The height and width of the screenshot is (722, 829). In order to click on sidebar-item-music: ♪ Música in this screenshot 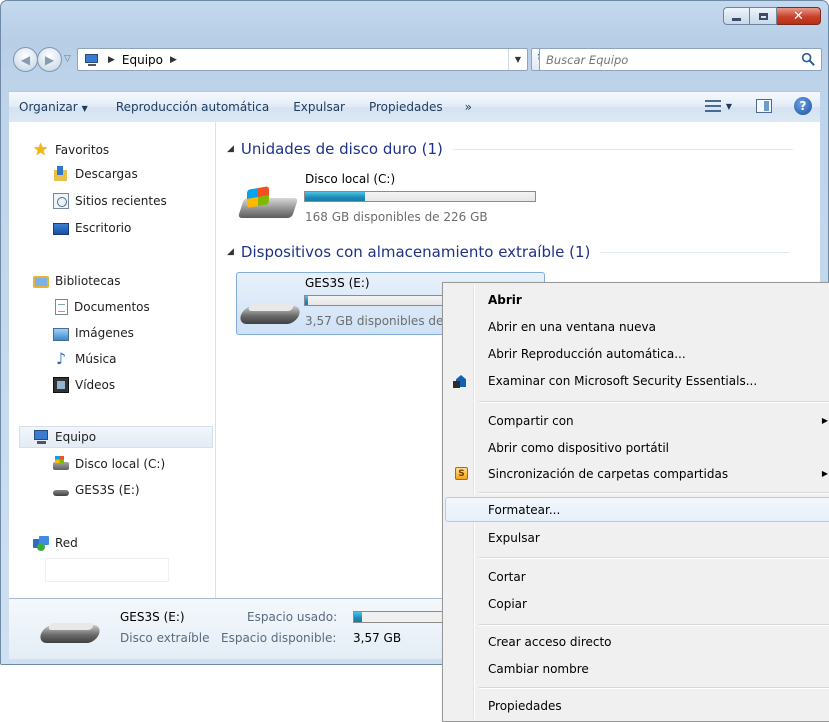, I will do `click(85, 359)`.